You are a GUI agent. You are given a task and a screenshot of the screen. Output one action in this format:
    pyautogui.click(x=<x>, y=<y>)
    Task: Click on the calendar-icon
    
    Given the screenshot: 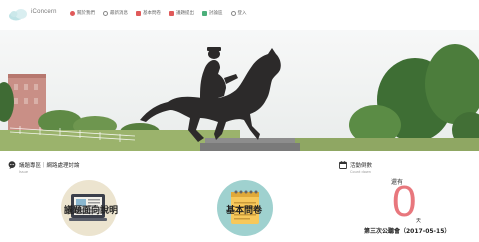 What is the action you would take?
    pyautogui.click(x=343, y=165)
    